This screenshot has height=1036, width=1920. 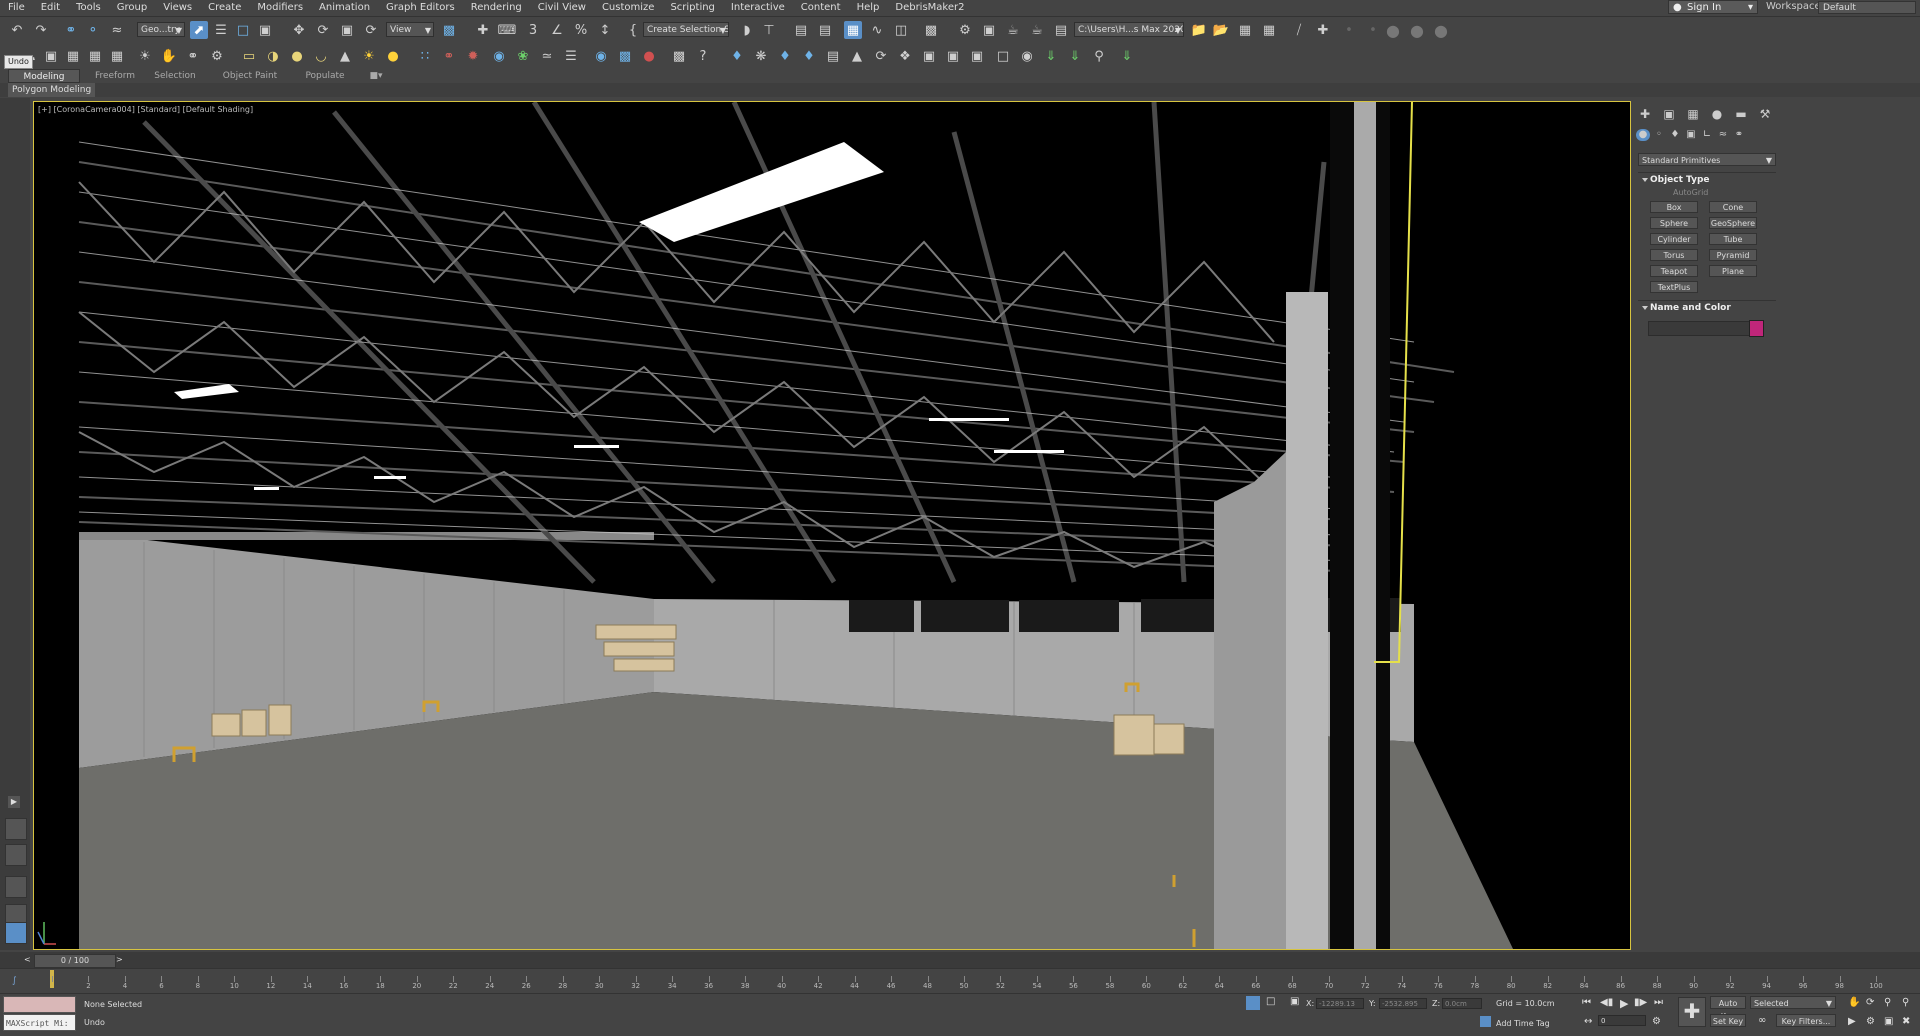 I want to click on double-chevron-icon-2: ⇓, so click(x=1075, y=56).